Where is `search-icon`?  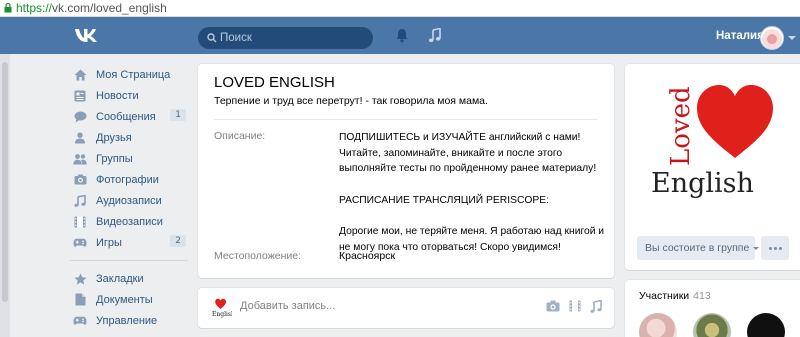
search-icon is located at coordinates (212, 38).